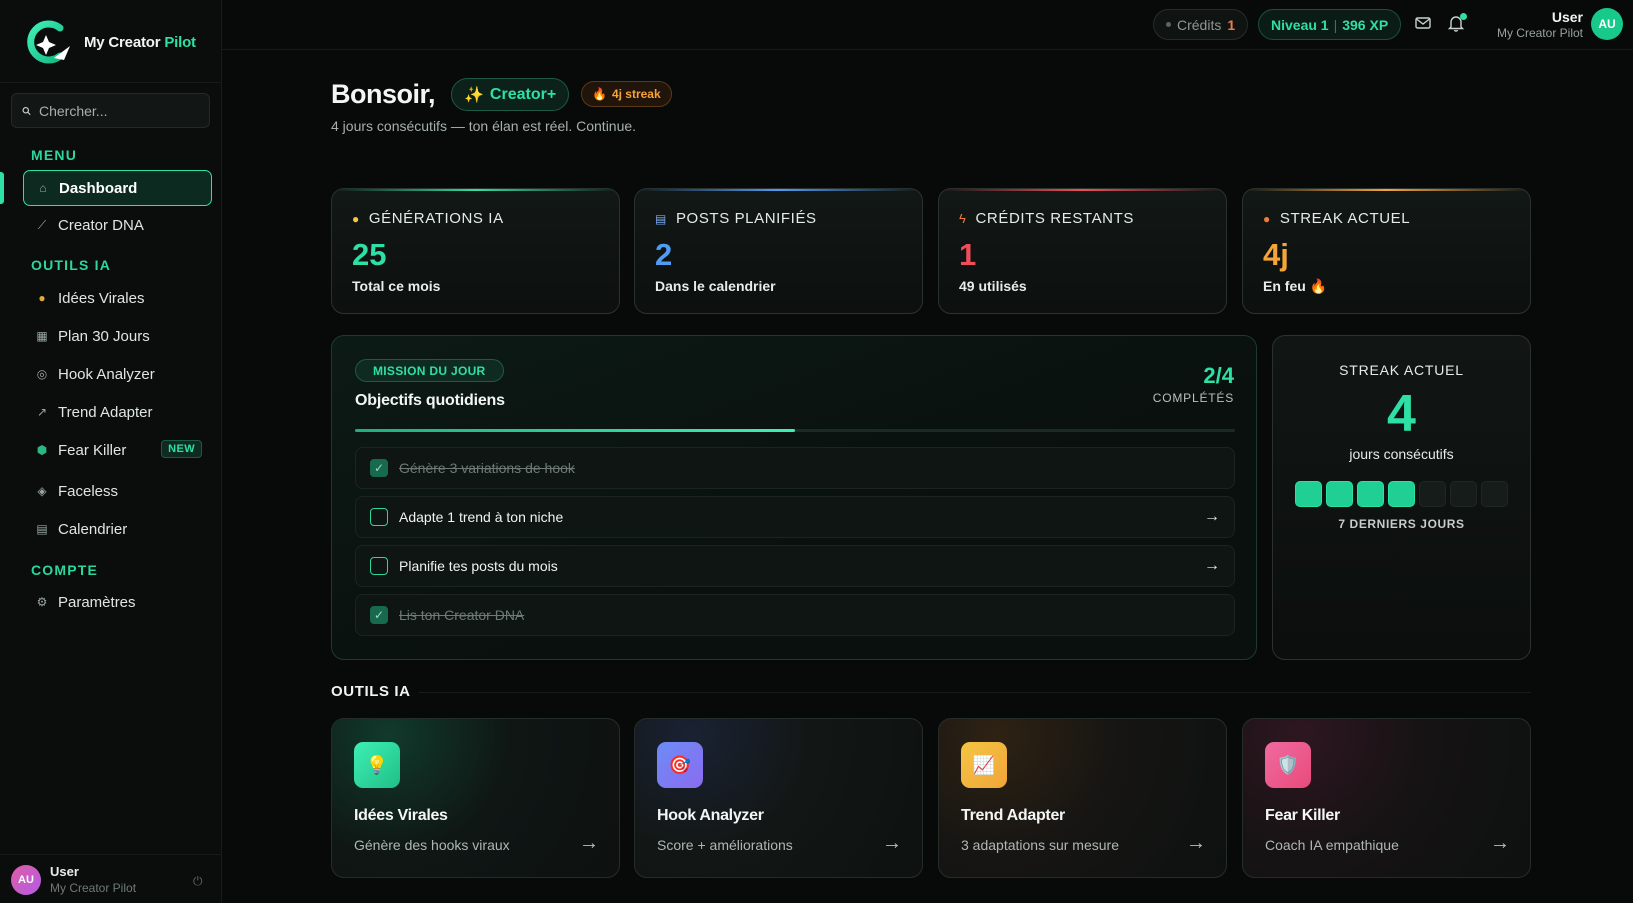 This screenshot has height=903, width=1633. Describe the element at coordinates (1539, 33) in the screenshot. I see `topbar-user-sub: My Creator Pilot` at that location.